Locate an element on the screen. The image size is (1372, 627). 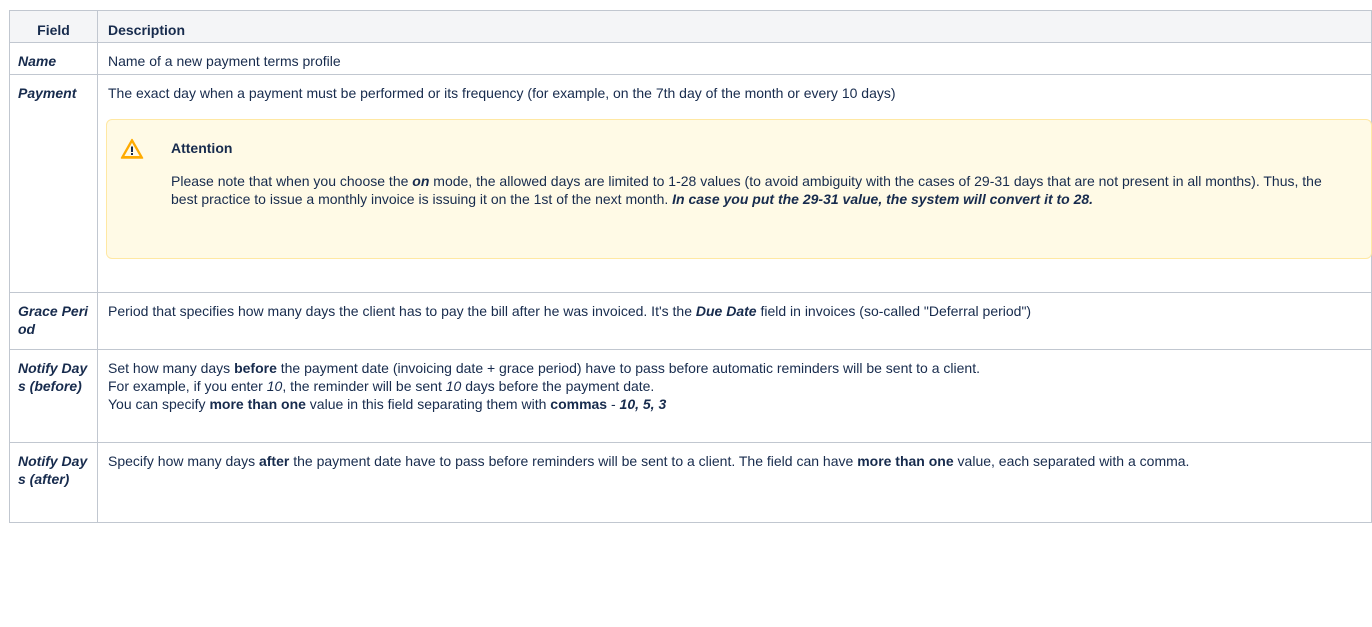
field-notify-before: Notify Days (before) is located at coordinates (53, 396).